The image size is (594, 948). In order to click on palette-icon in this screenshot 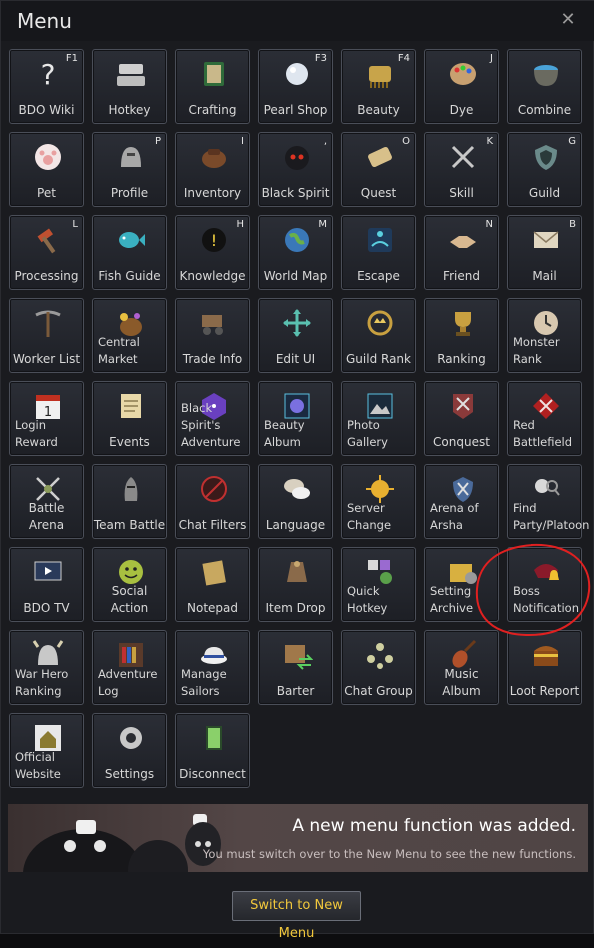, I will do `click(463, 74)`.